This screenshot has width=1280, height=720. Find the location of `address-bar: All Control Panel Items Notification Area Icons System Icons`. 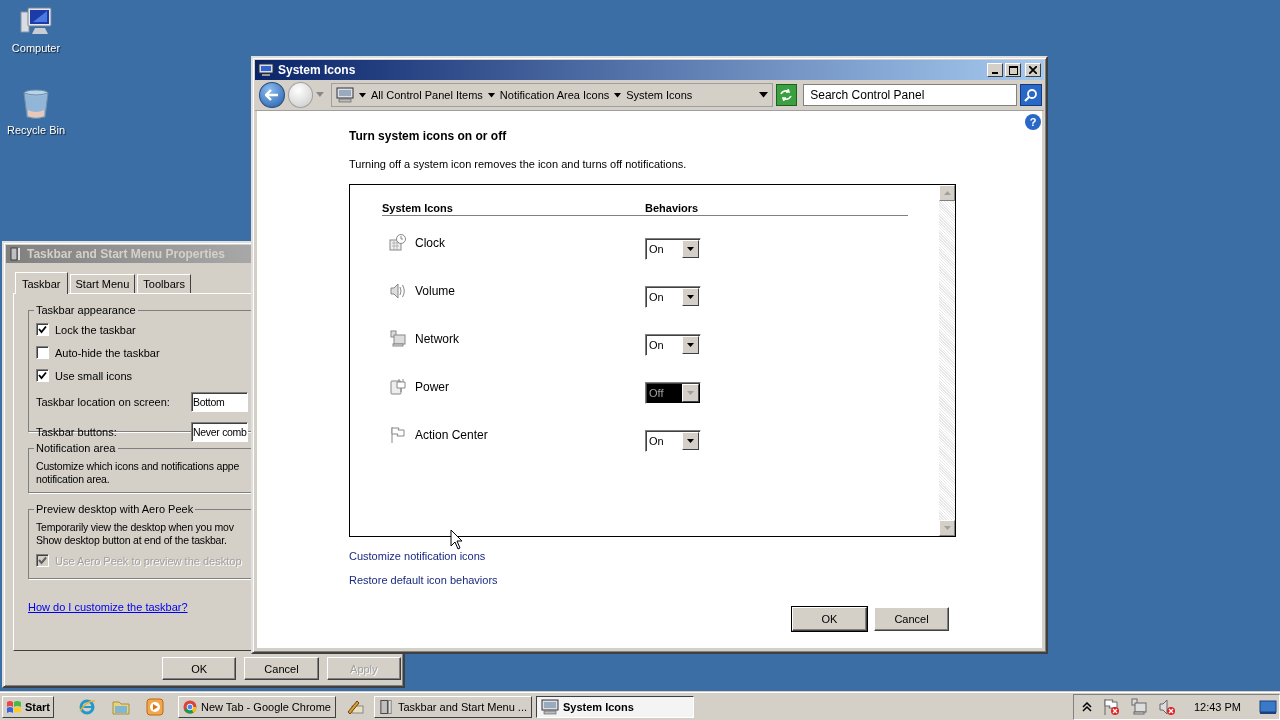

address-bar: All Control Panel Items Notification Area Icons System Icons is located at coordinates (551, 95).